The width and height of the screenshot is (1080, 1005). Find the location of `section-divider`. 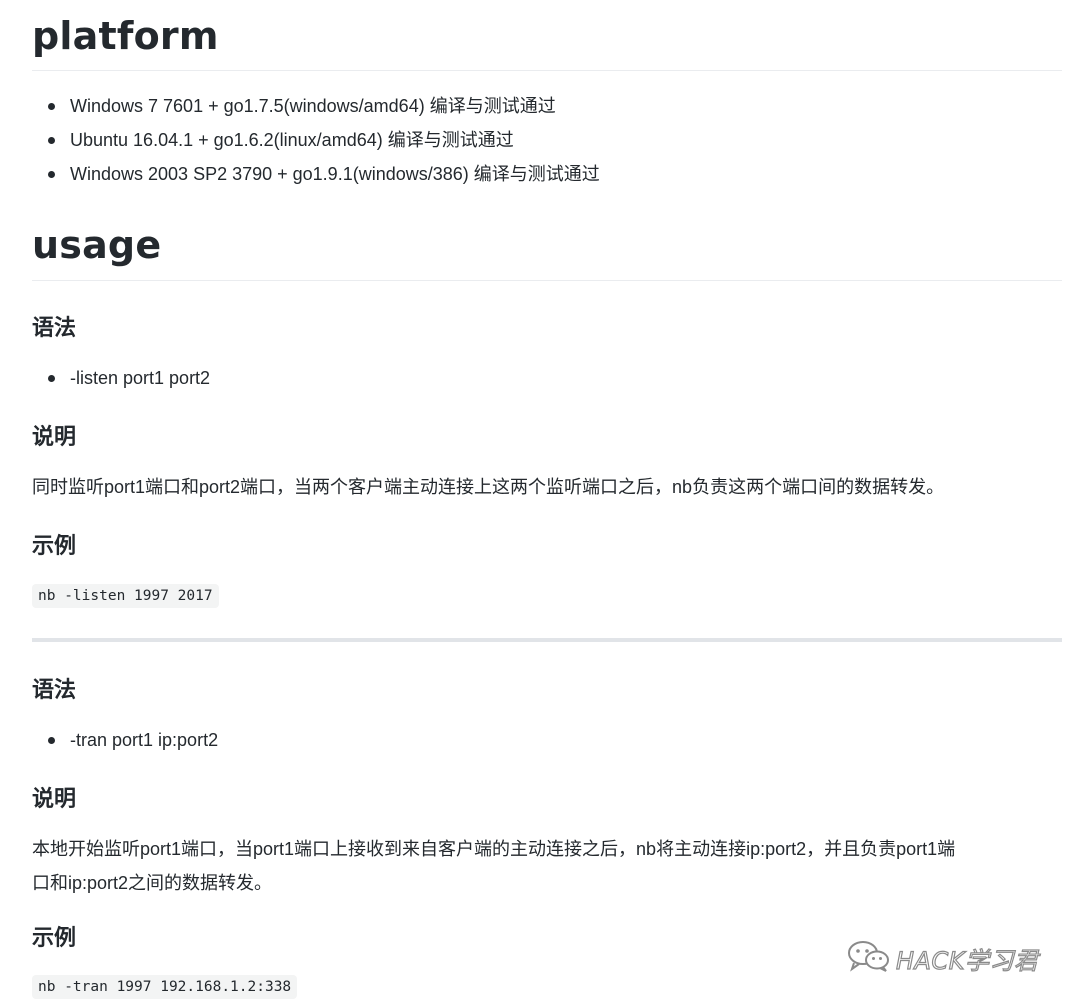

section-divider is located at coordinates (547, 640).